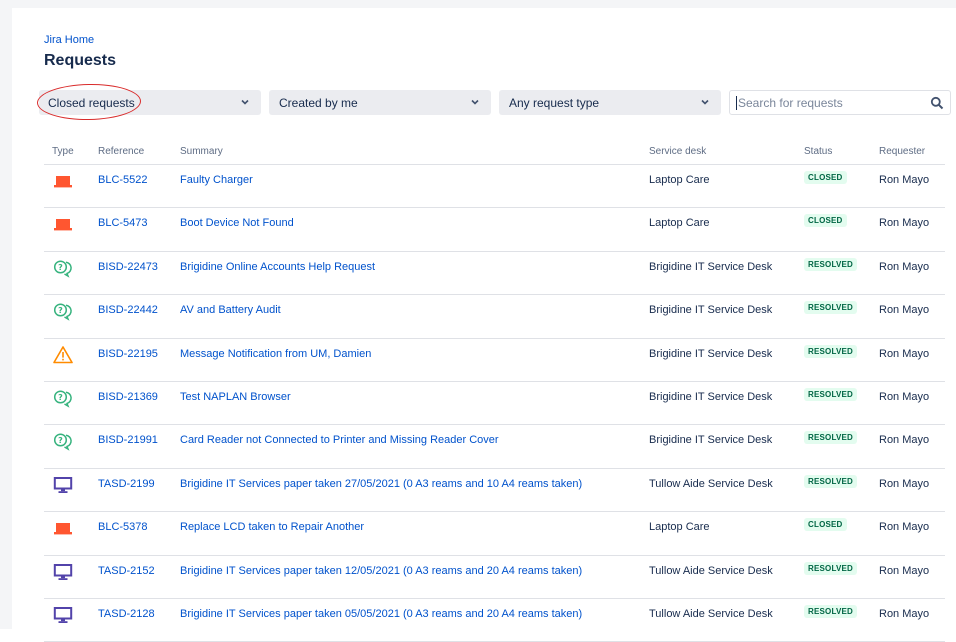  Describe the element at coordinates (275, 354) in the screenshot. I see `request-summary-link: Message Notification from UM, Damien` at that location.